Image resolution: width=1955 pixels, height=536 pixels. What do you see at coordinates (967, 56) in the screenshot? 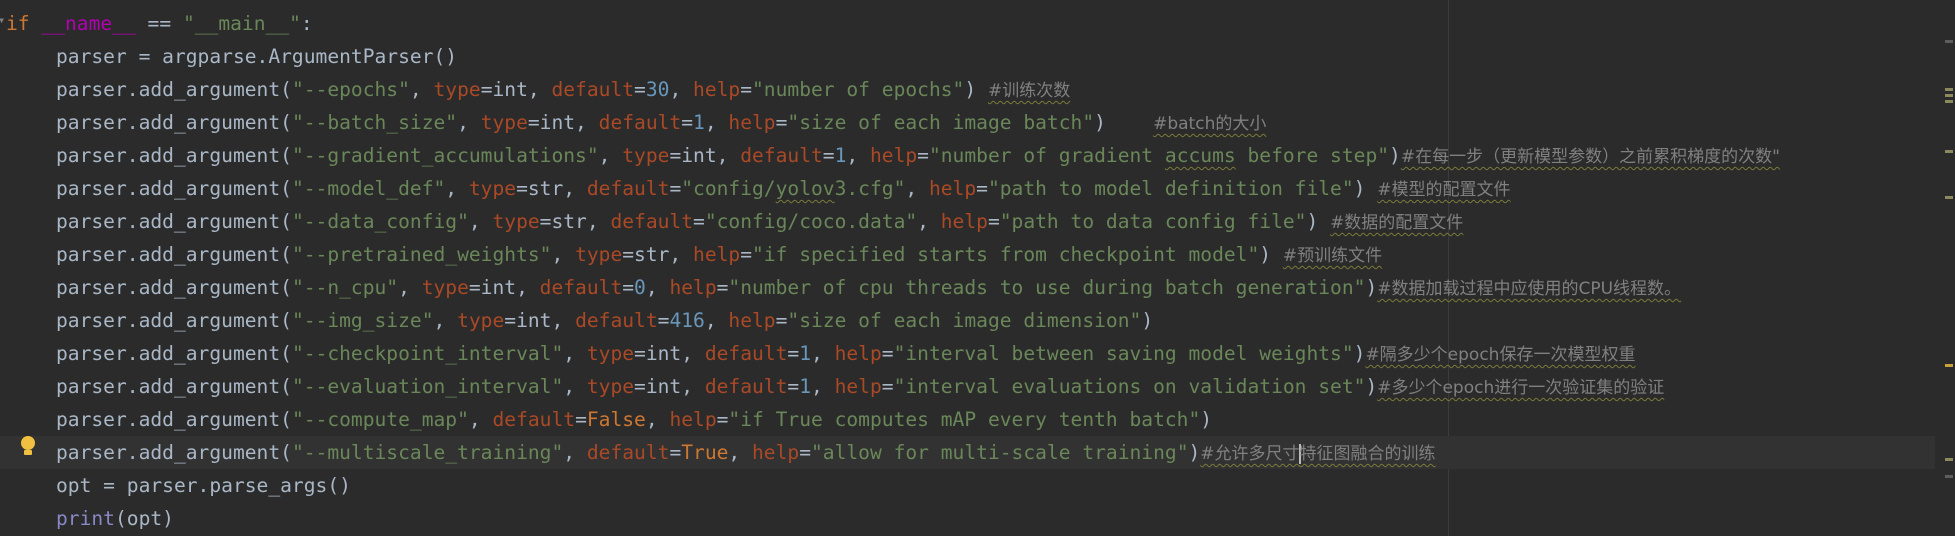
I see `code-line: parser = argparse.ArgumentParser()` at bounding box center [967, 56].